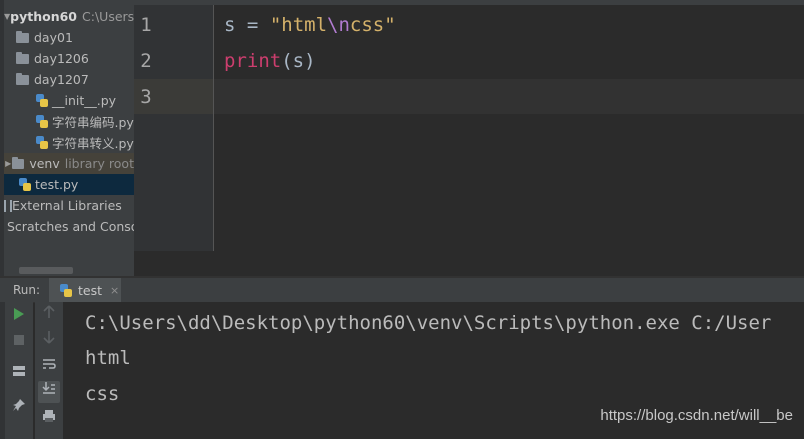  What do you see at coordinates (252, 25) in the screenshot?
I see `code-operator: =` at bounding box center [252, 25].